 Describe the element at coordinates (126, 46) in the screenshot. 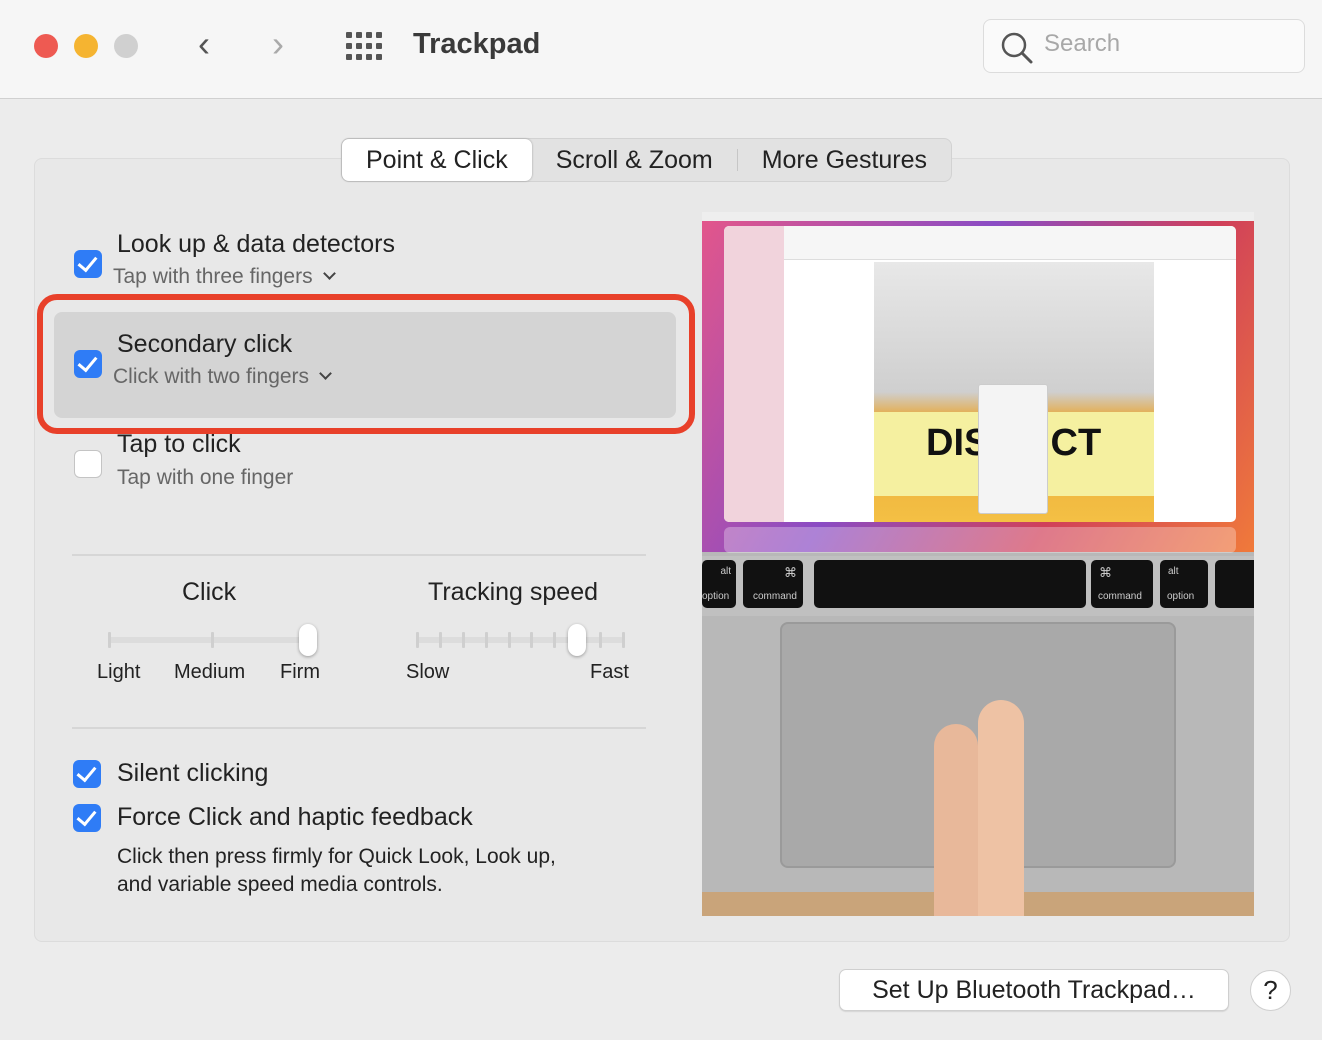

I see `zoom-button` at that location.